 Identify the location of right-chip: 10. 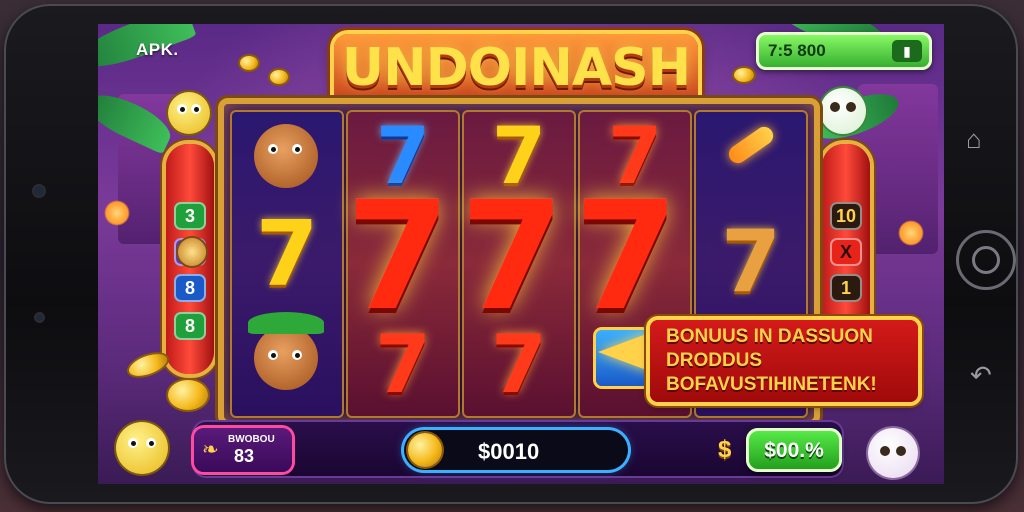
(846, 216).